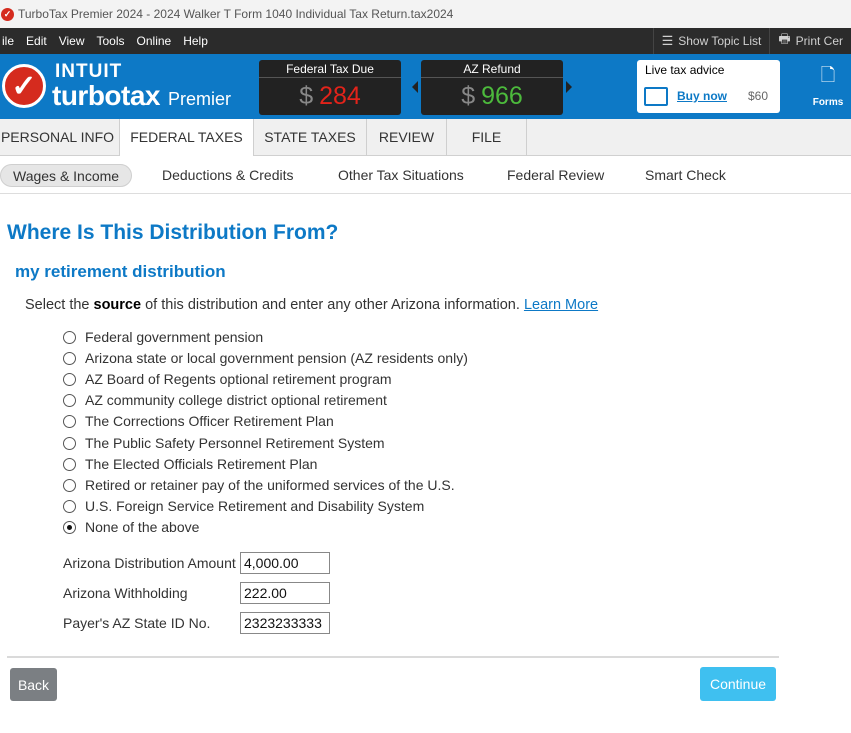  What do you see at coordinates (66, 175) in the screenshot?
I see `subnav-wages-income: Wages & Income` at bounding box center [66, 175].